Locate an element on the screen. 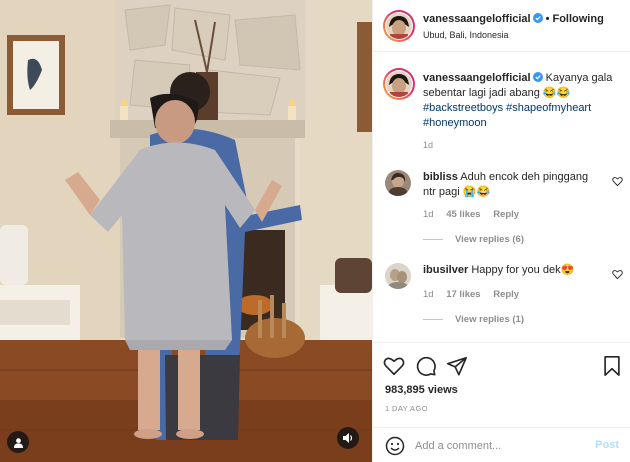 This screenshot has height=462, width=630. emoji-icon is located at coordinates (395, 446).